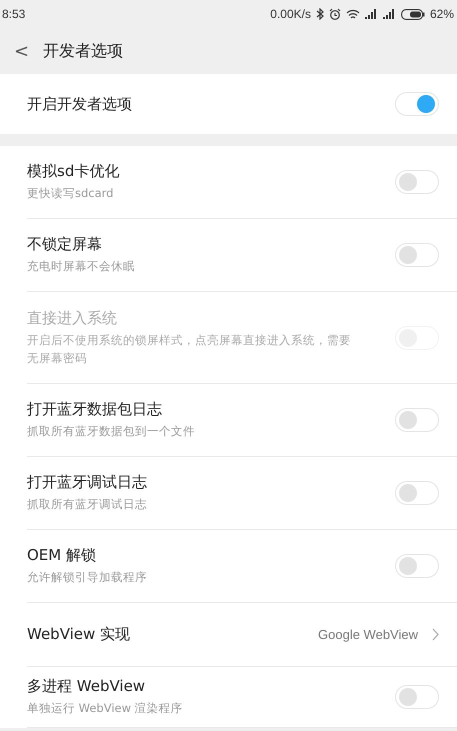 This screenshot has height=731, width=457. Describe the element at coordinates (189, 349) in the screenshot. I see `setting-description: 开启后不使用系统的锁屏样式，点亮屏幕直接进入系统，需要无屏幕密码` at that location.